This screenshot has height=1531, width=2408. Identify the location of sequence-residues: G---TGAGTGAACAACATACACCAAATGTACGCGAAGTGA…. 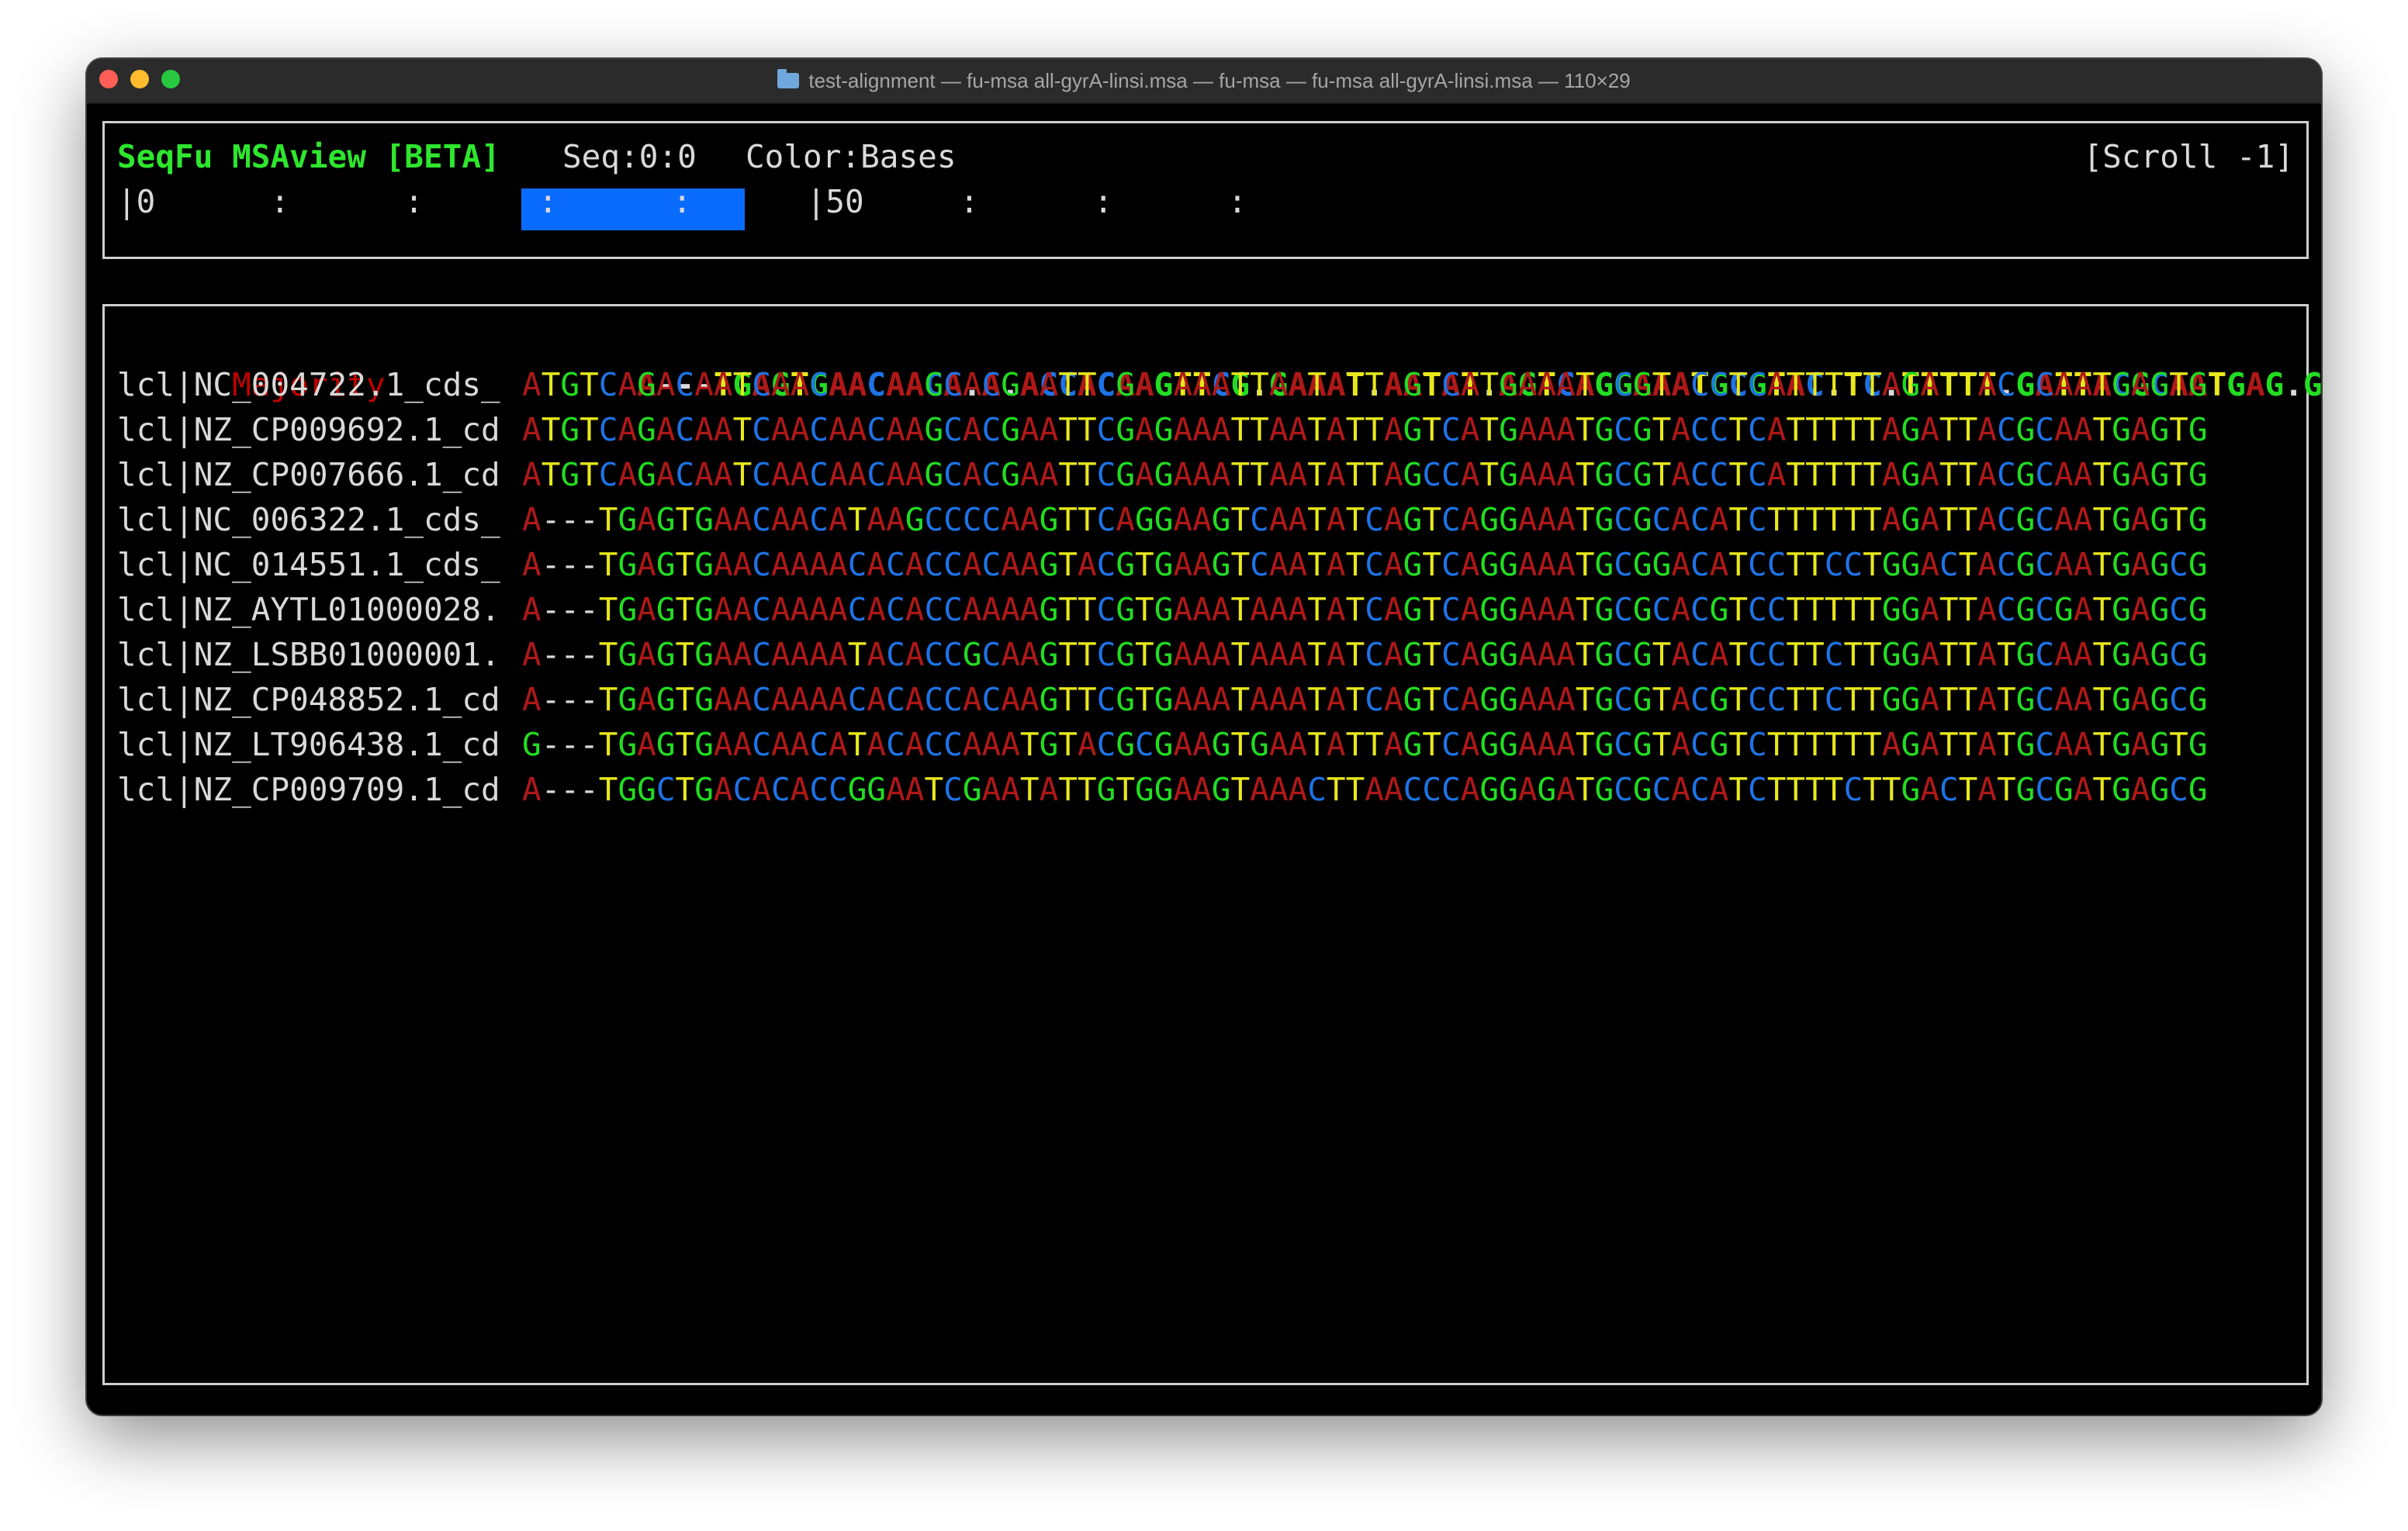
(1365, 744).